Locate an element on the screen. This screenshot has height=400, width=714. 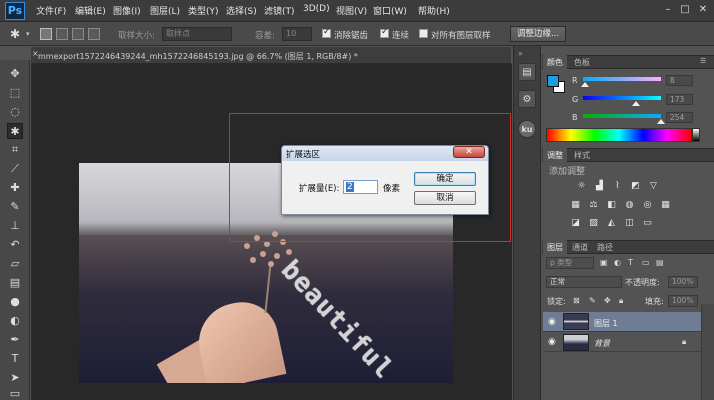
eraser-tool-icon: ▱ is located at coordinates (15, 264).